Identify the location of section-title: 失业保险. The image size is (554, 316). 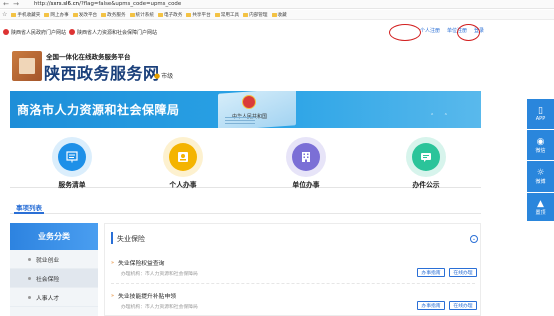
(131, 239).